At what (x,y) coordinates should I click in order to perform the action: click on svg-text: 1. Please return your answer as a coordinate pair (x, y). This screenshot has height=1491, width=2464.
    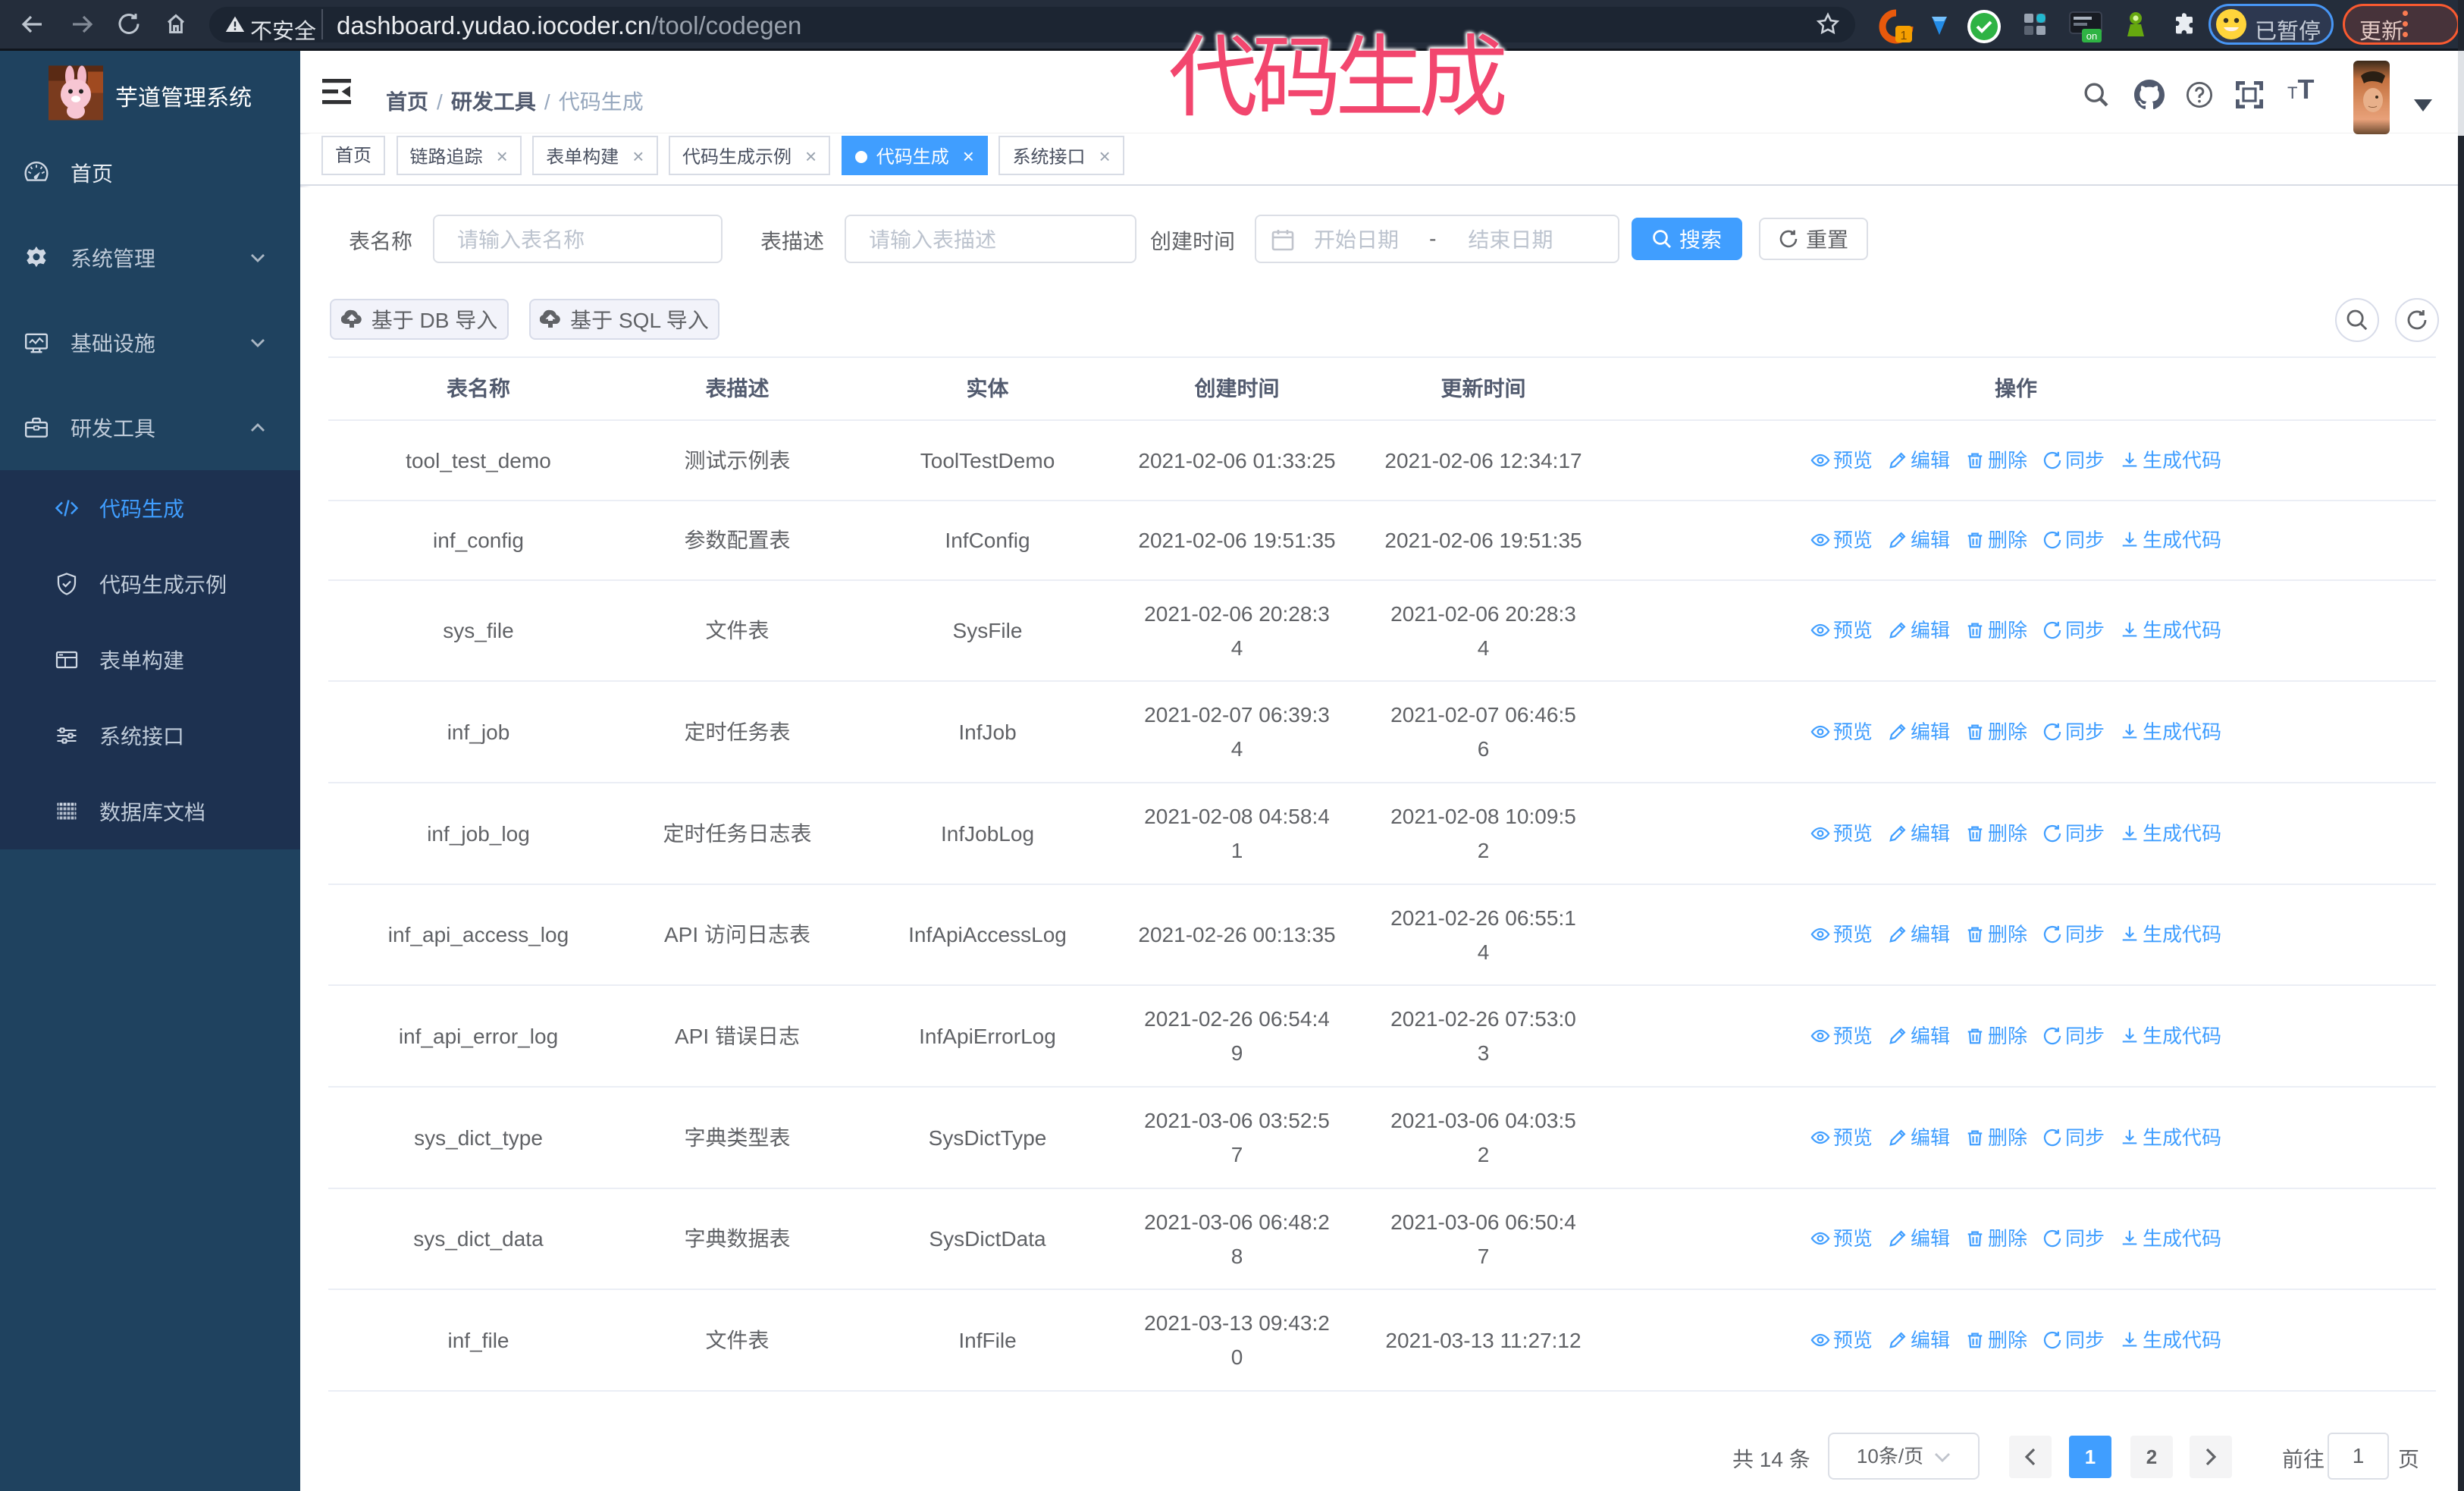
    Looking at the image, I should click on (1905, 36).